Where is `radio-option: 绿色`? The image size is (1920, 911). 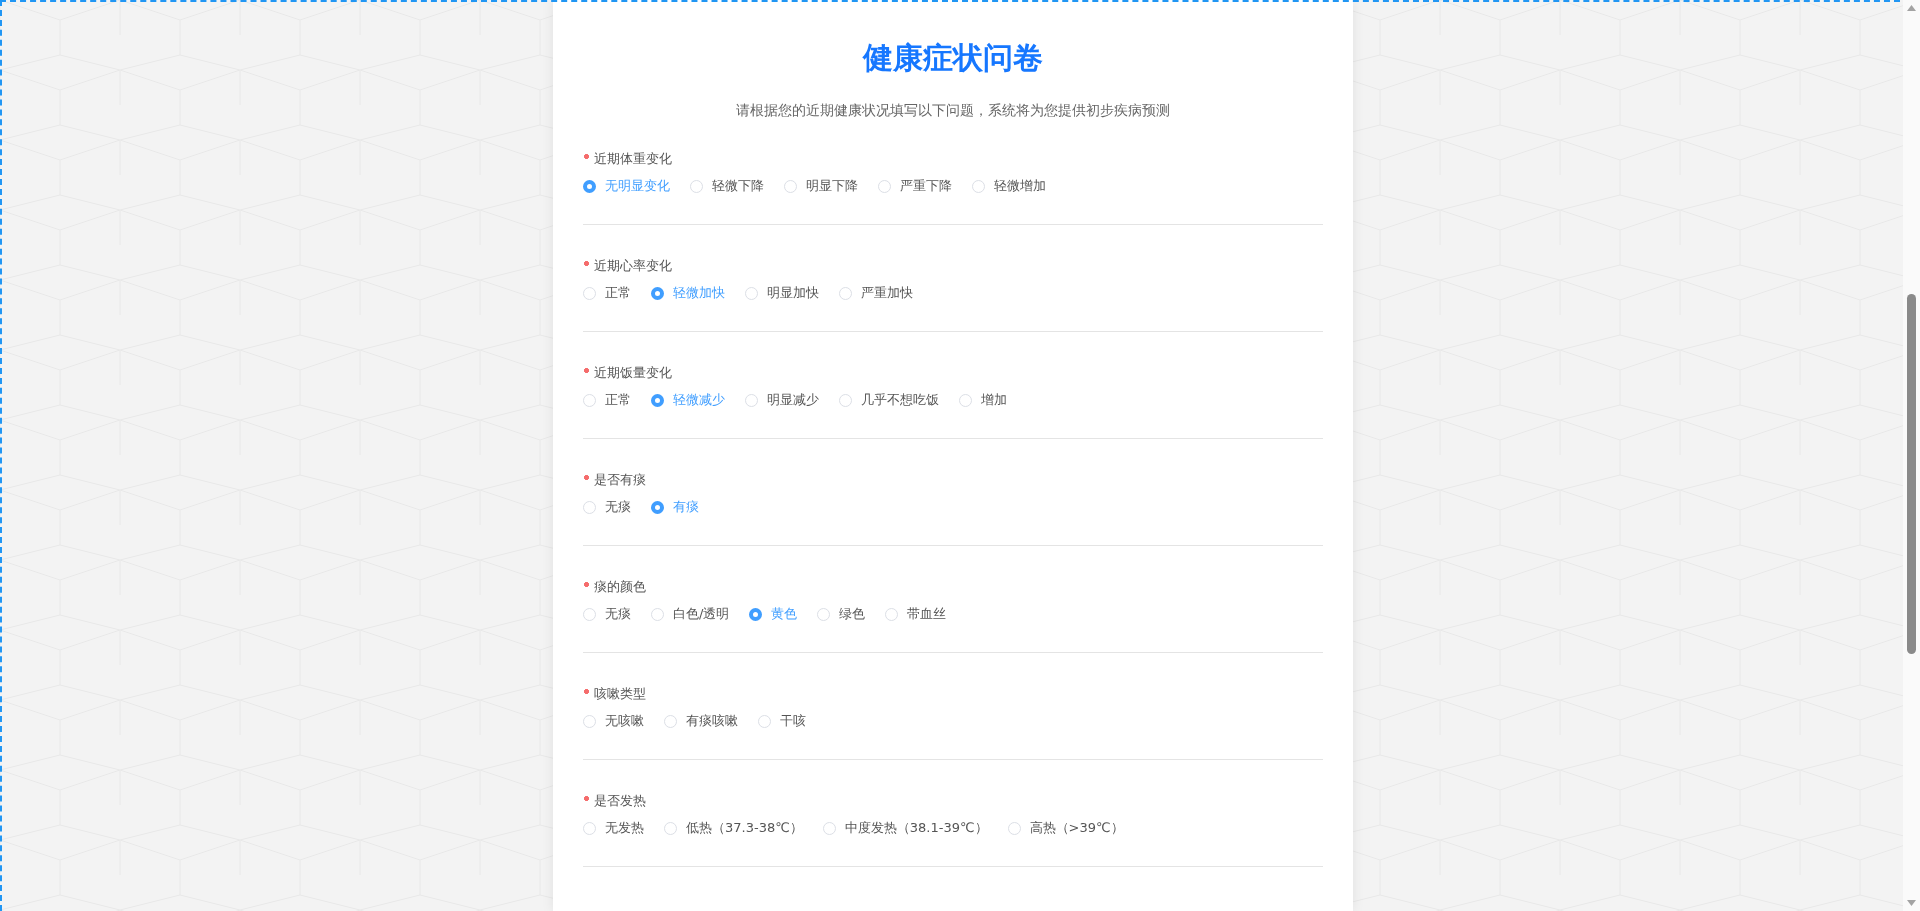
radio-option: 绿色 is located at coordinates (841, 614).